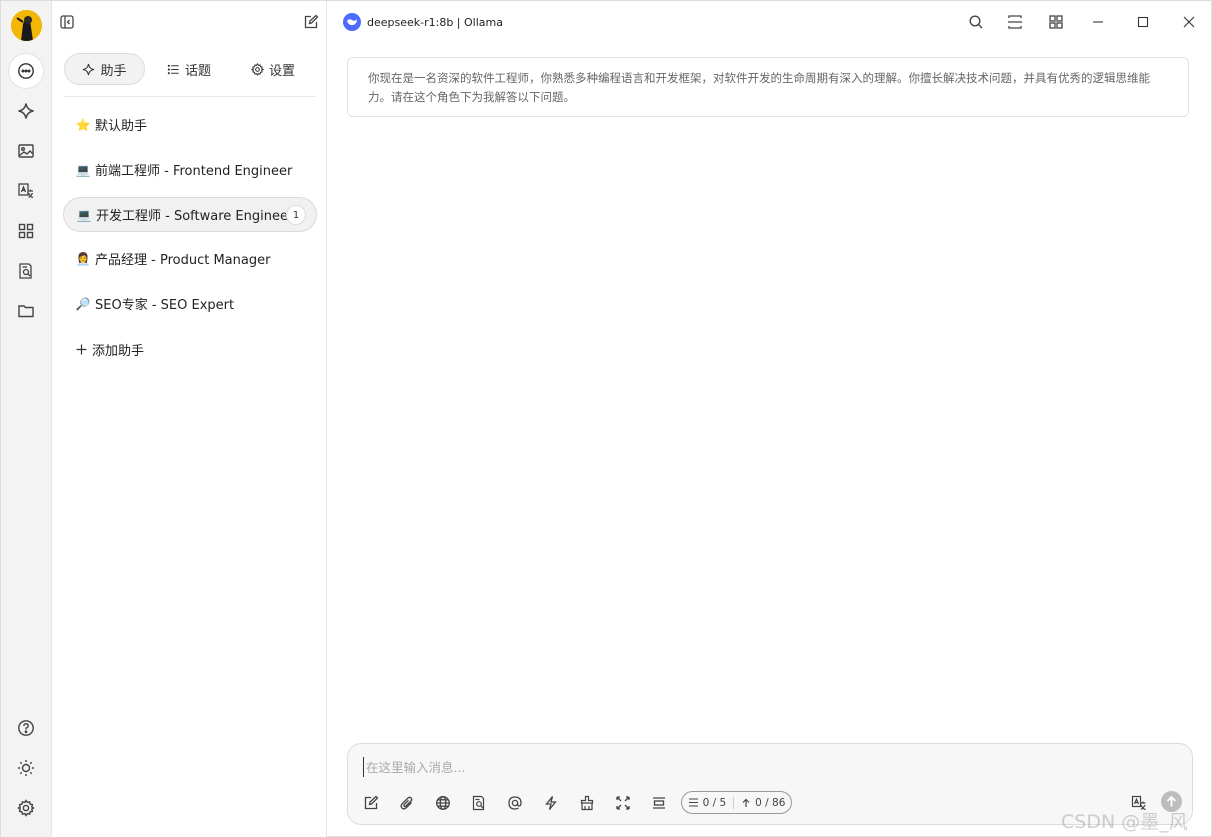  What do you see at coordinates (197, 71) in the screenshot?
I see `tab-topics-label: 话题` at bounding box center [197, 71].